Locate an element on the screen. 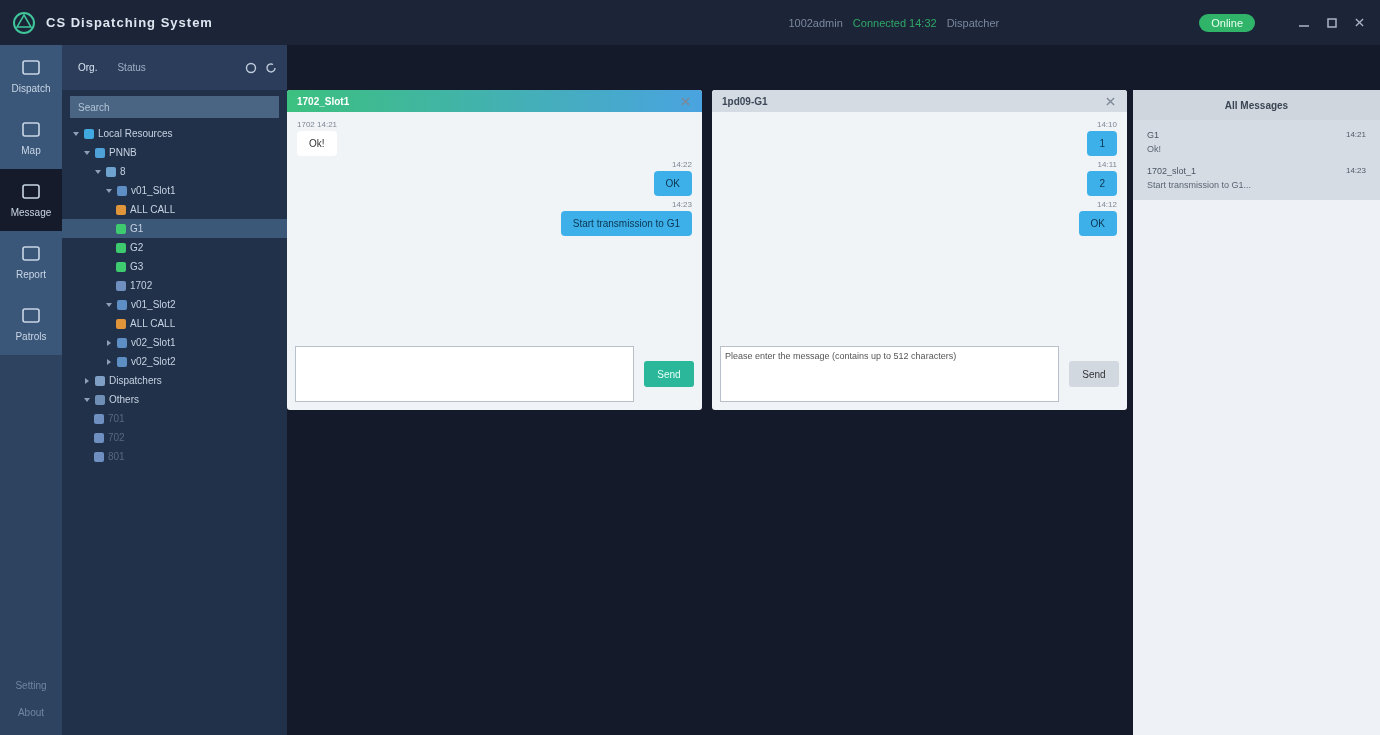  tree-item: G2 is located at coordinates (174, 247).